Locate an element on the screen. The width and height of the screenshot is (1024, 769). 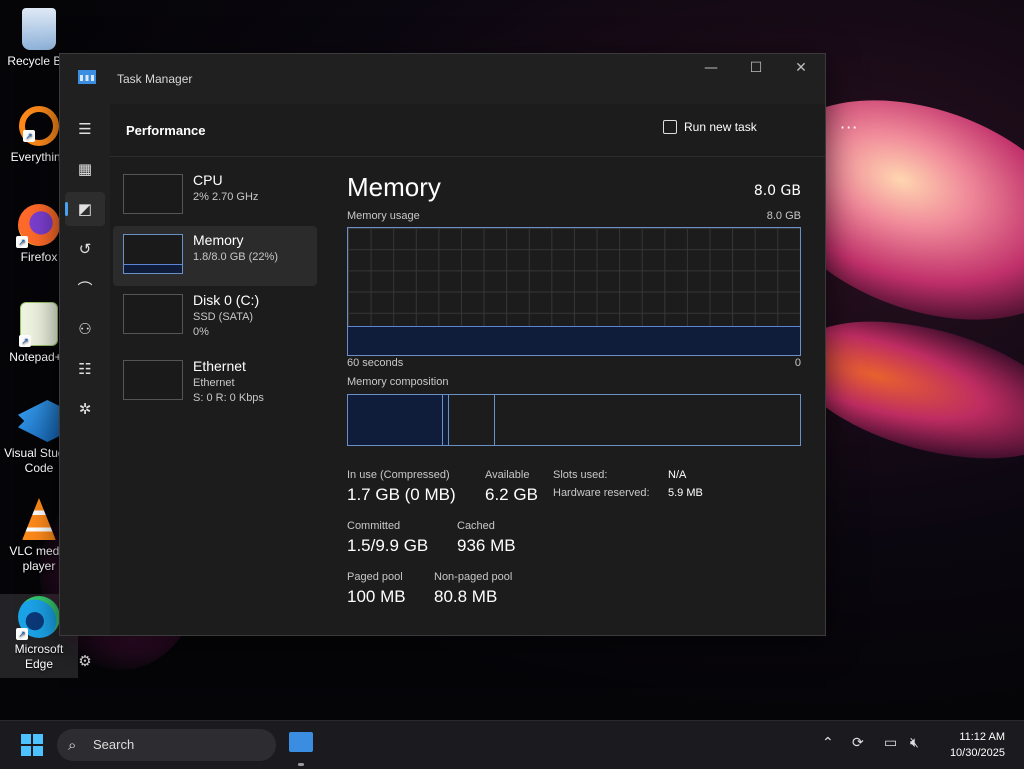
running-indicator is located at coordinates (301, 764).